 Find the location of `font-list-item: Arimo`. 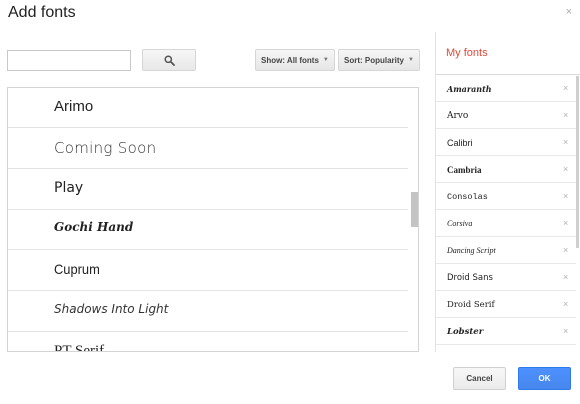

font-list-item: Arimo is located at coordinates (208, 108).